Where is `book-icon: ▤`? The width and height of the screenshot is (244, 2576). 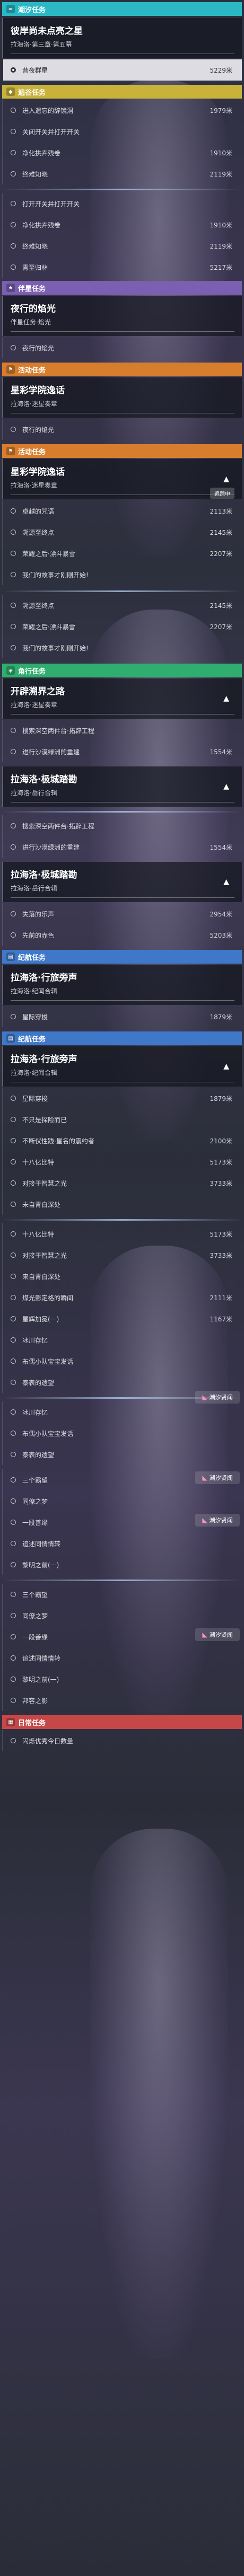 book-icon: ▤ is located at coordinates (10, 1038).